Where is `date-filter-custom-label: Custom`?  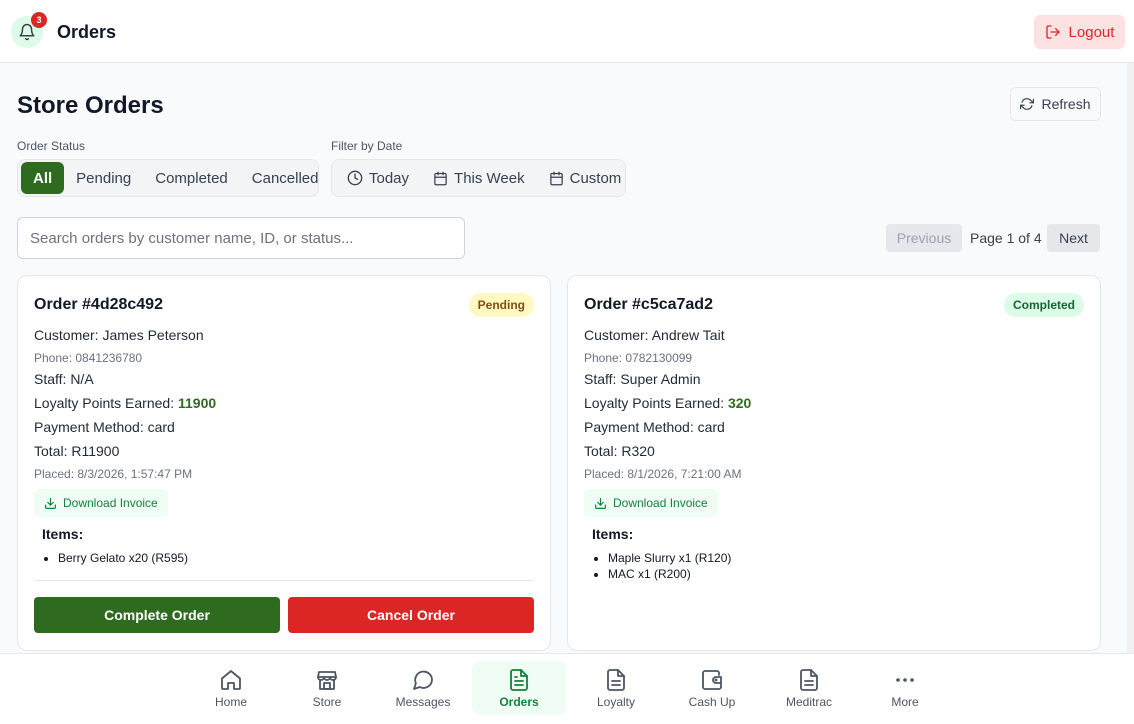 date-filter-custom-label: Custom is located at coordinates (595, 178).